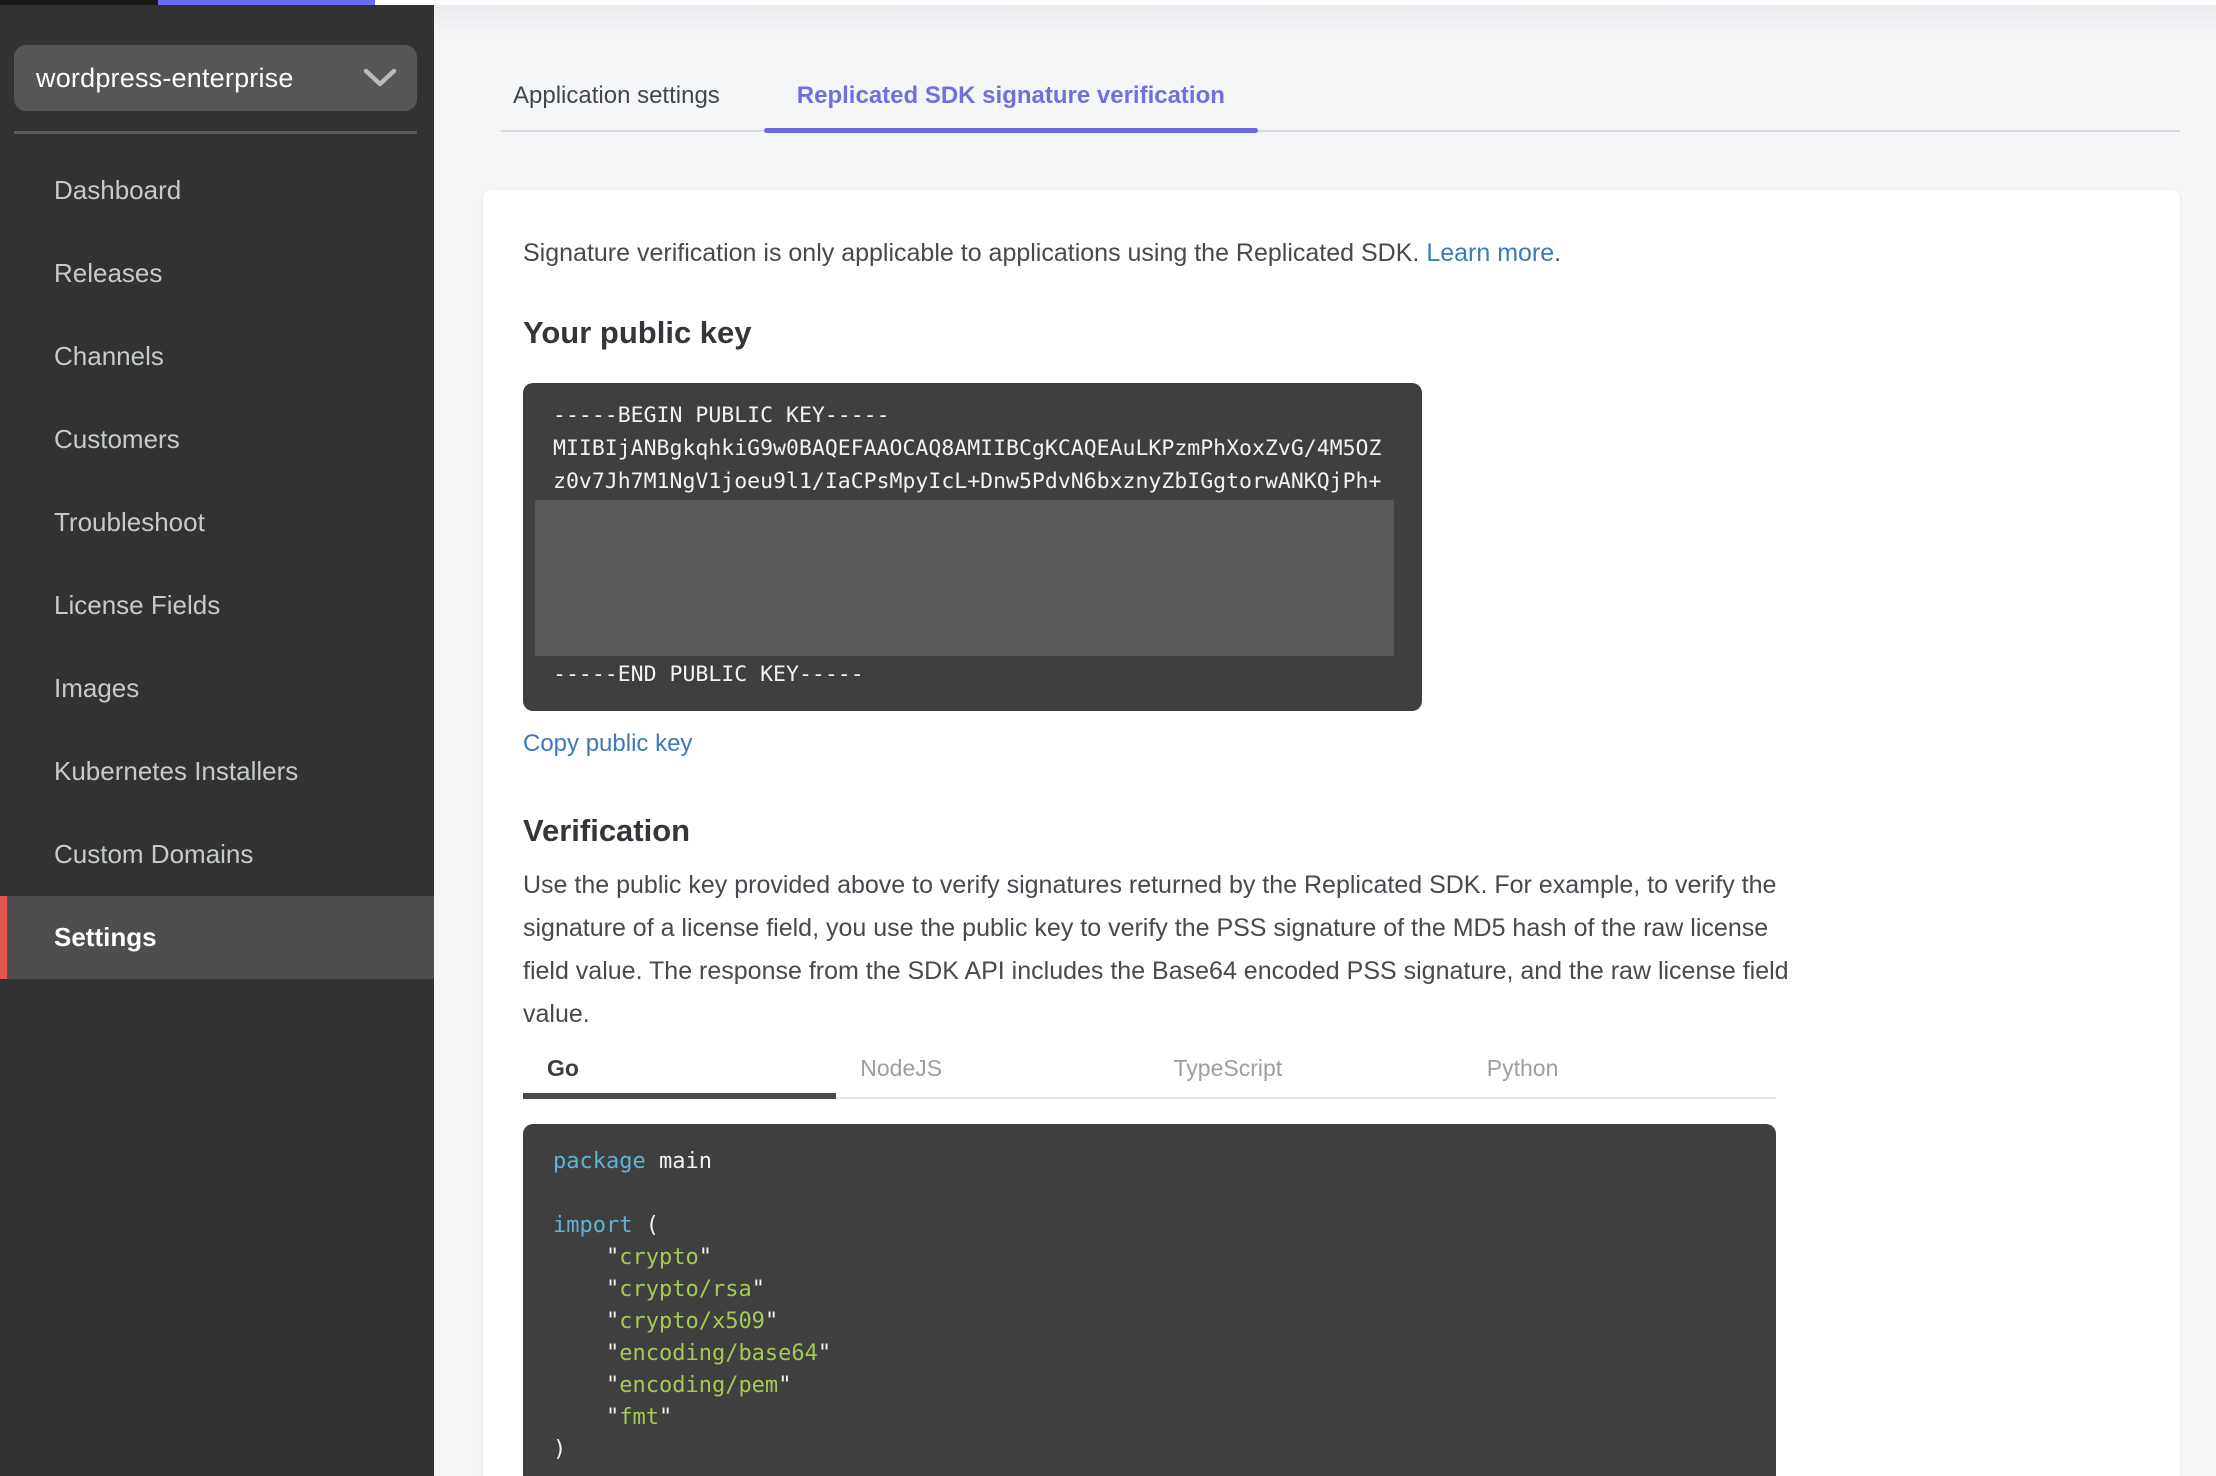  What do you see at coordinates (1558, 253) in the screenshot?
I see `intro-period: .` at bounding box center [1558, 253].